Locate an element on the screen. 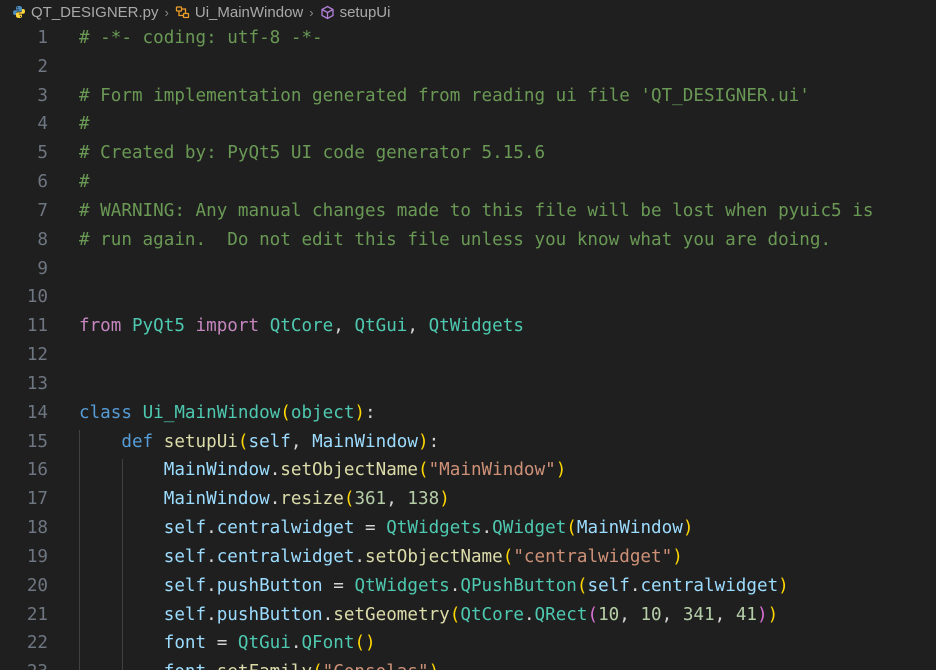 The width and height of the screenshot is (936, 670). line-number: 5 is located at coordinates (42, 153).